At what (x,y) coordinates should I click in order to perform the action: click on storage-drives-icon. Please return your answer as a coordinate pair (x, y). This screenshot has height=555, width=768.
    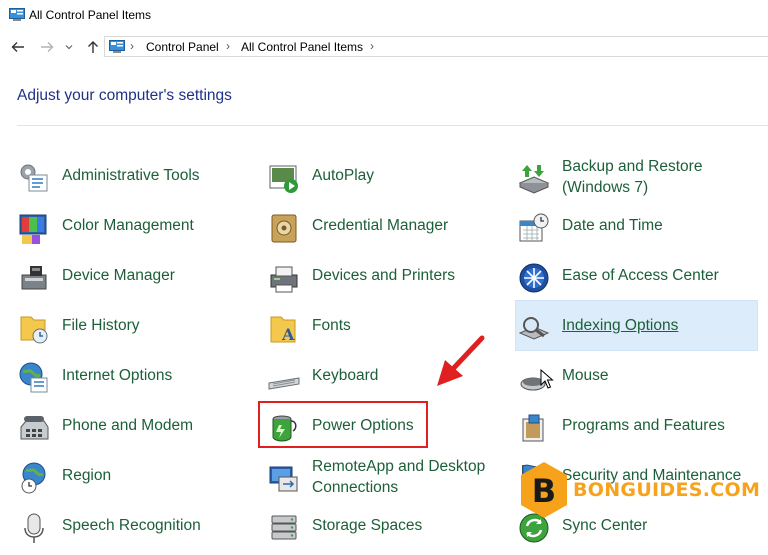
    Looking at the image, I should click on (284, 527).